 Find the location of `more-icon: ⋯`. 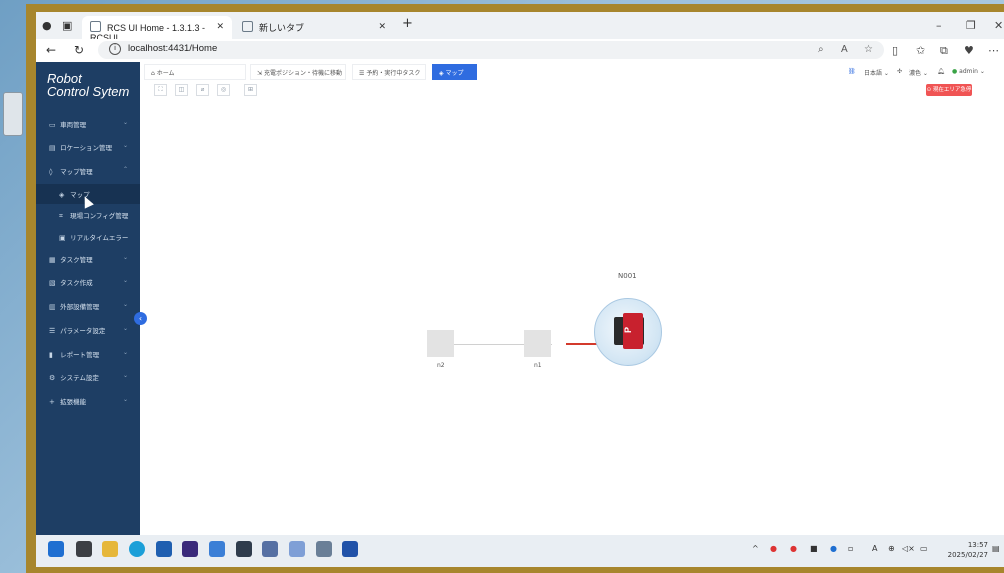

more-icon: ⋯ is located at coordinates (993, 50).